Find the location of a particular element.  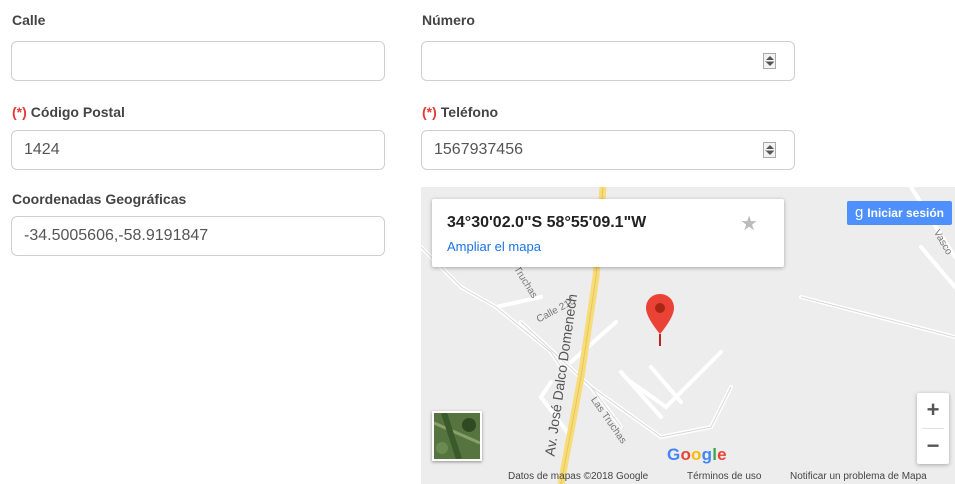

numero-input is located at coordinates (608, 61).